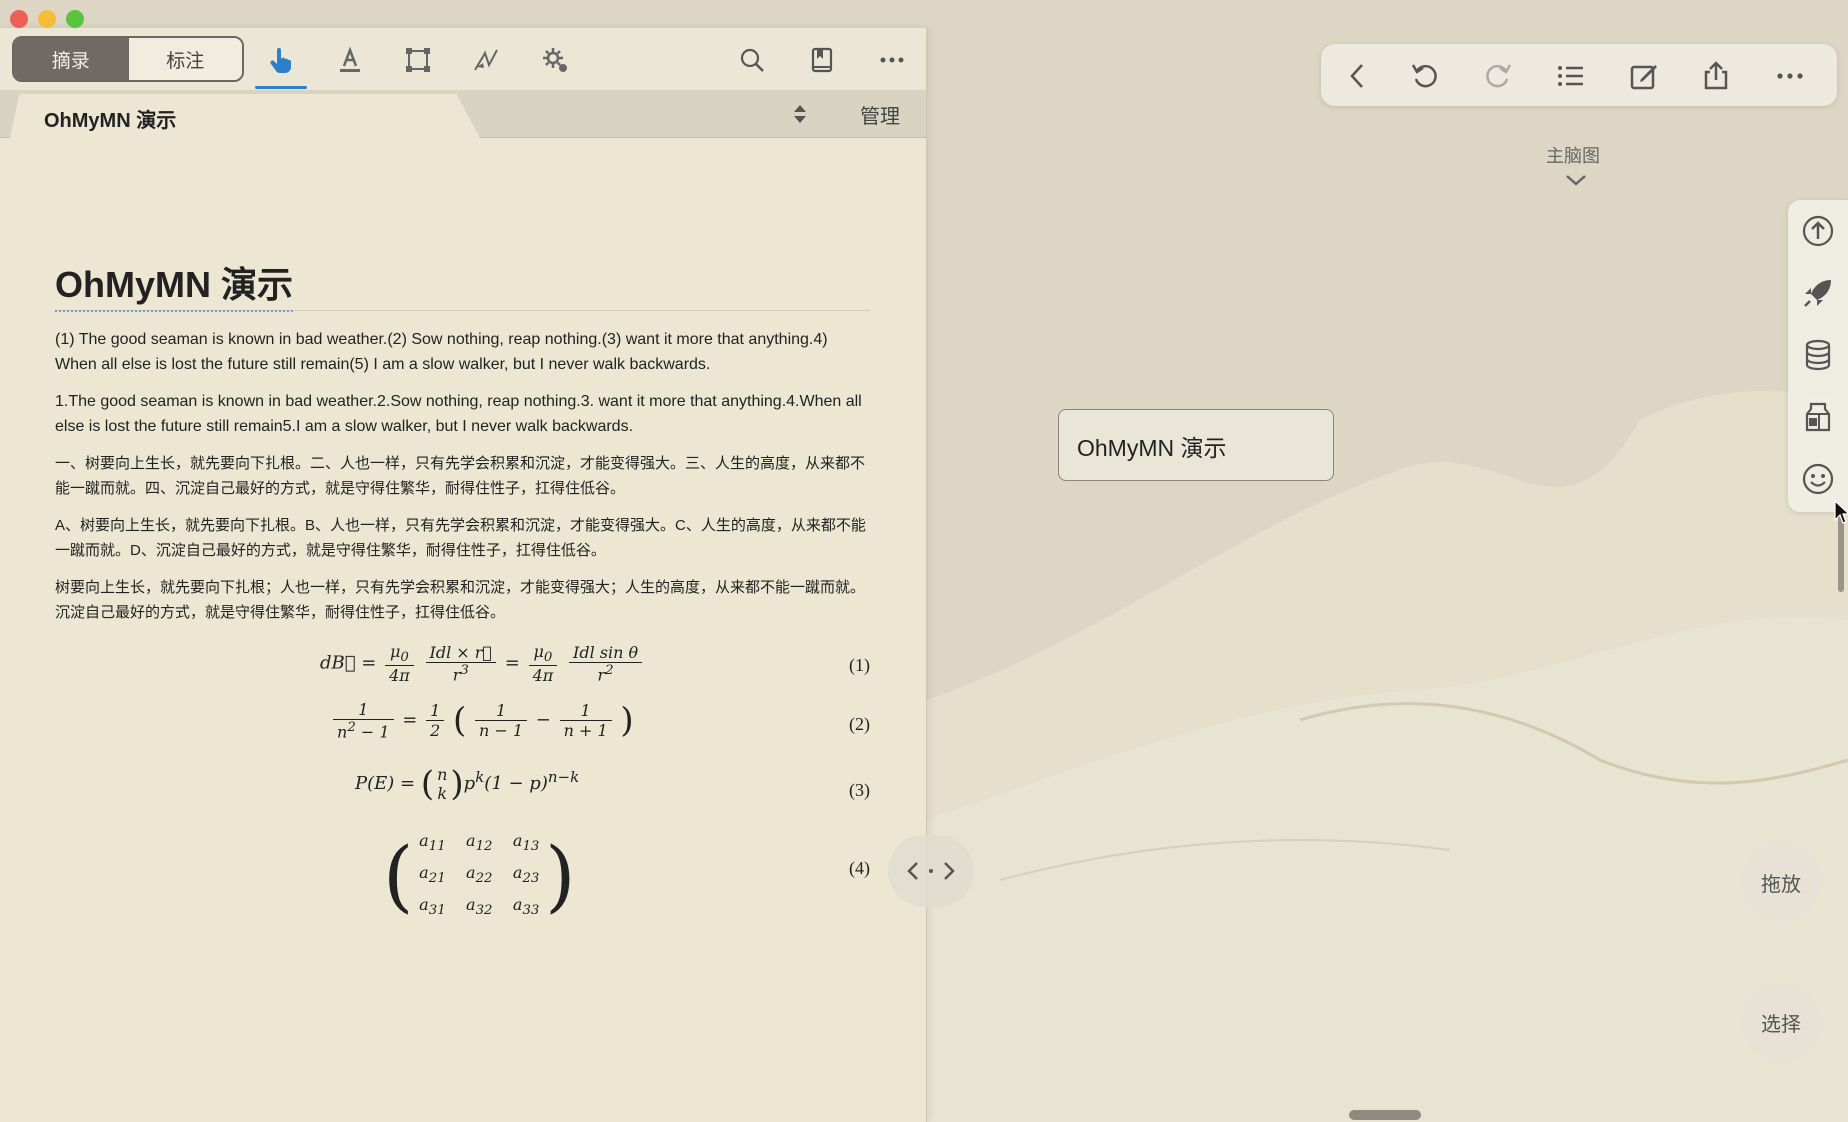 The width and height of the screenshot is (1848, 1122). I want to click on chevron-down-icon, so click(1576, 180).